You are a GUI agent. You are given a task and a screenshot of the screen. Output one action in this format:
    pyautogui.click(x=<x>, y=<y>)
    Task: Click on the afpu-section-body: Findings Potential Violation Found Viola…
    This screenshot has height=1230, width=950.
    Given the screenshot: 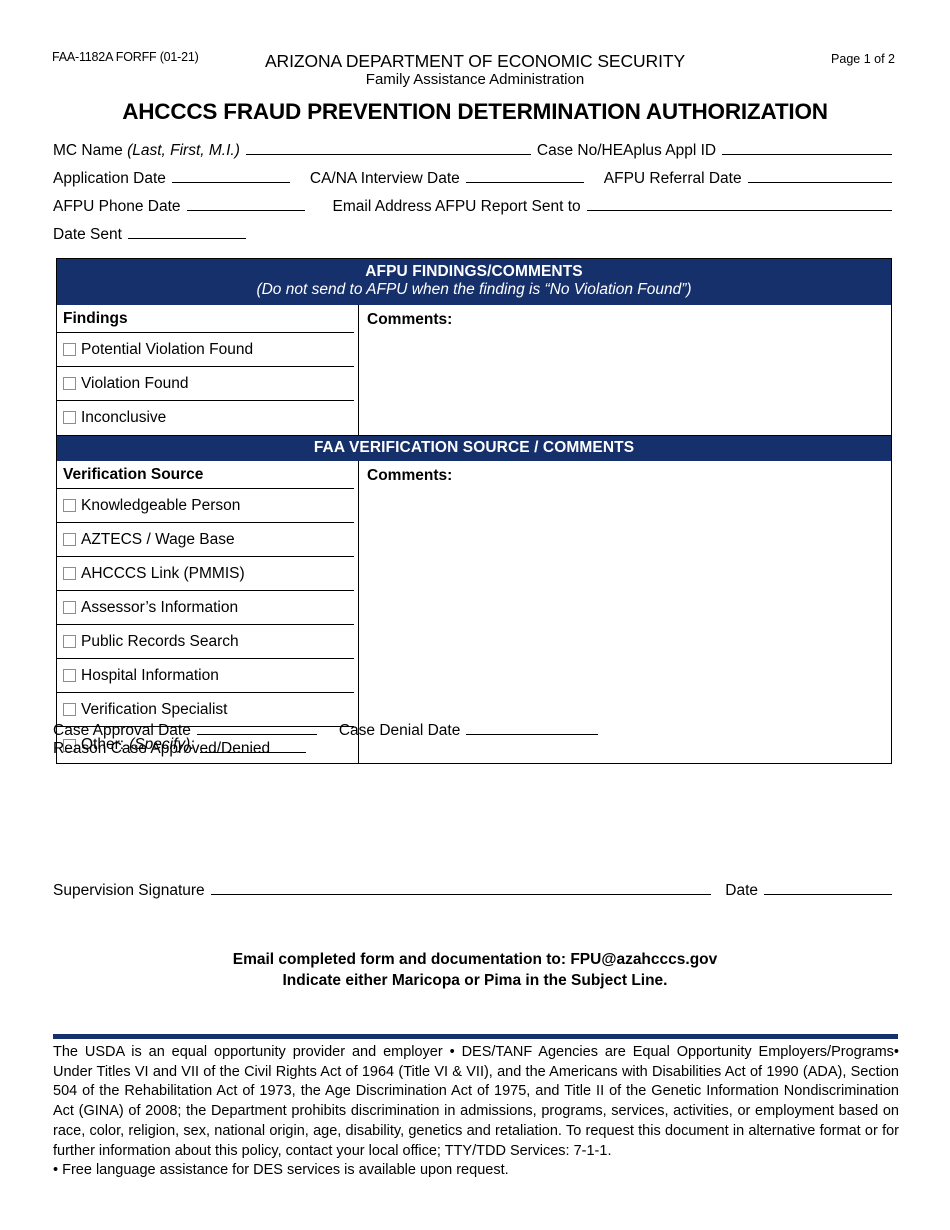 What is the action you would take?
    pyautogui.click(x=474, y=369)
    